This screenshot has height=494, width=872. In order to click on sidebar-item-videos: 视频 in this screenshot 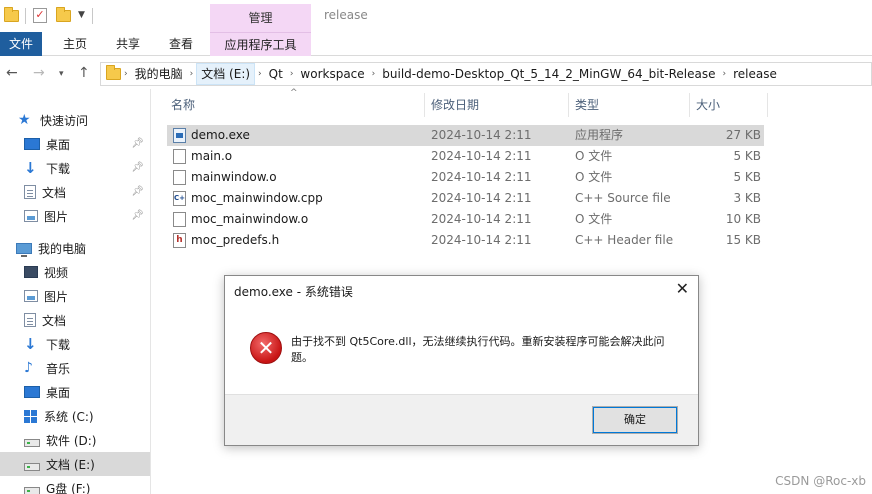, I will do `click(75, 272)`.